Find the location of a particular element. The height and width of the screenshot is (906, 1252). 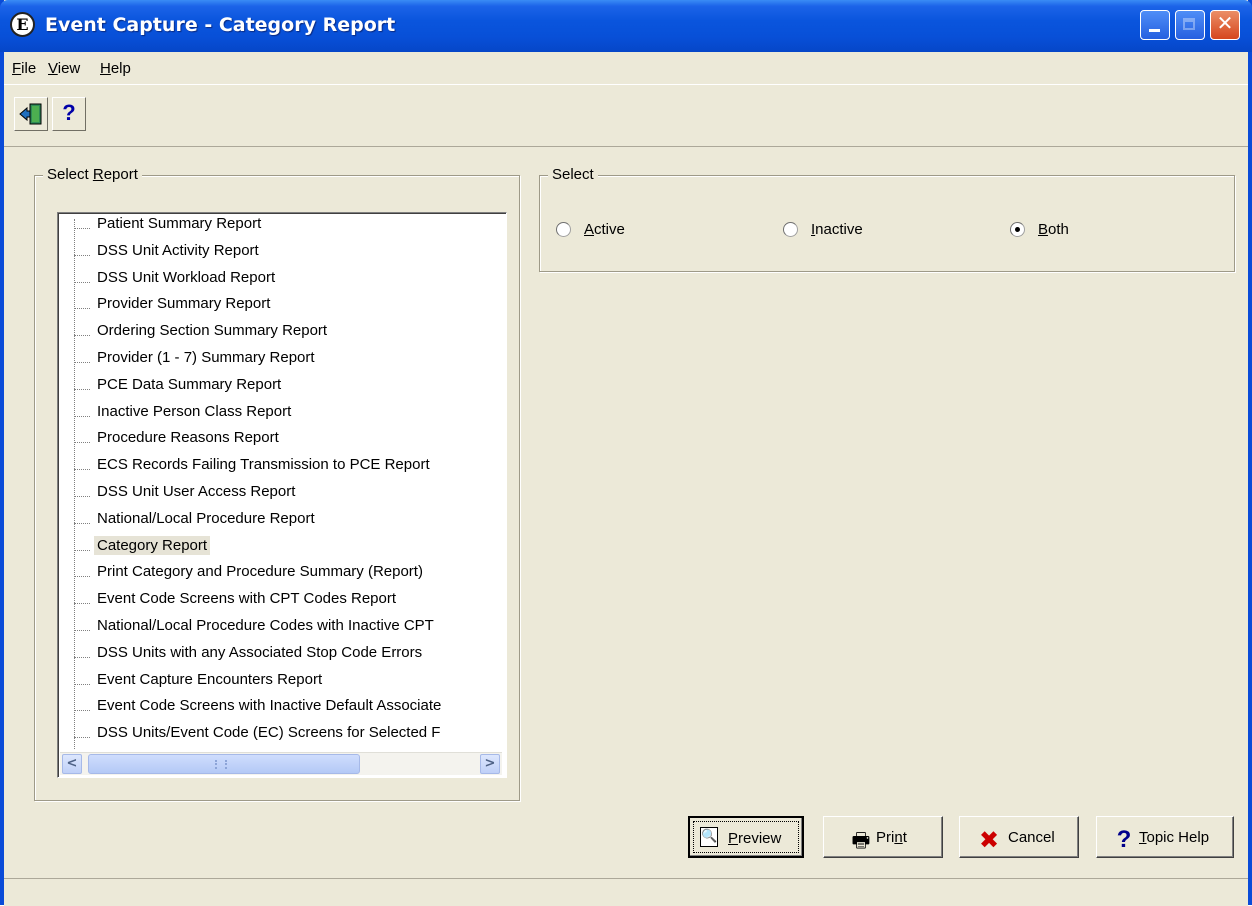

scroll-right-button: > is located at coordinates (490, 764).